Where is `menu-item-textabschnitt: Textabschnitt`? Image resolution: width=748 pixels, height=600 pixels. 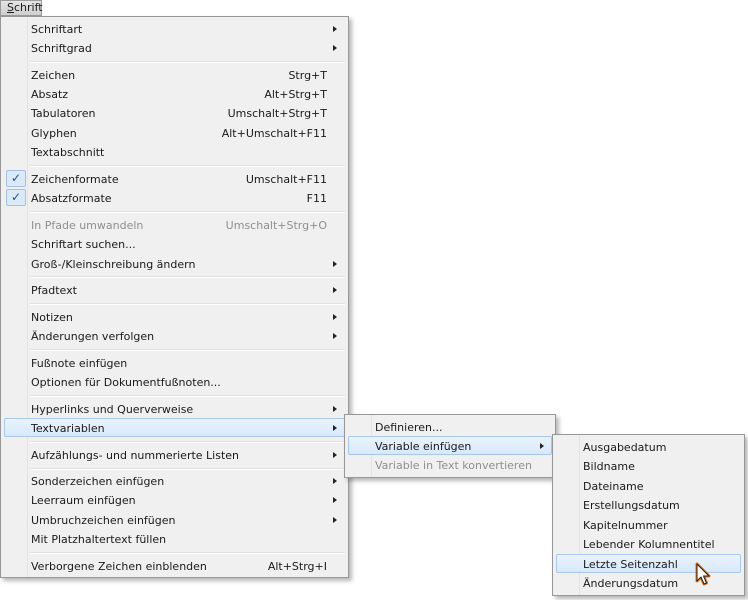 menu-item-textabschnitt: Textabschnitt is located at coordinates (174, 151).